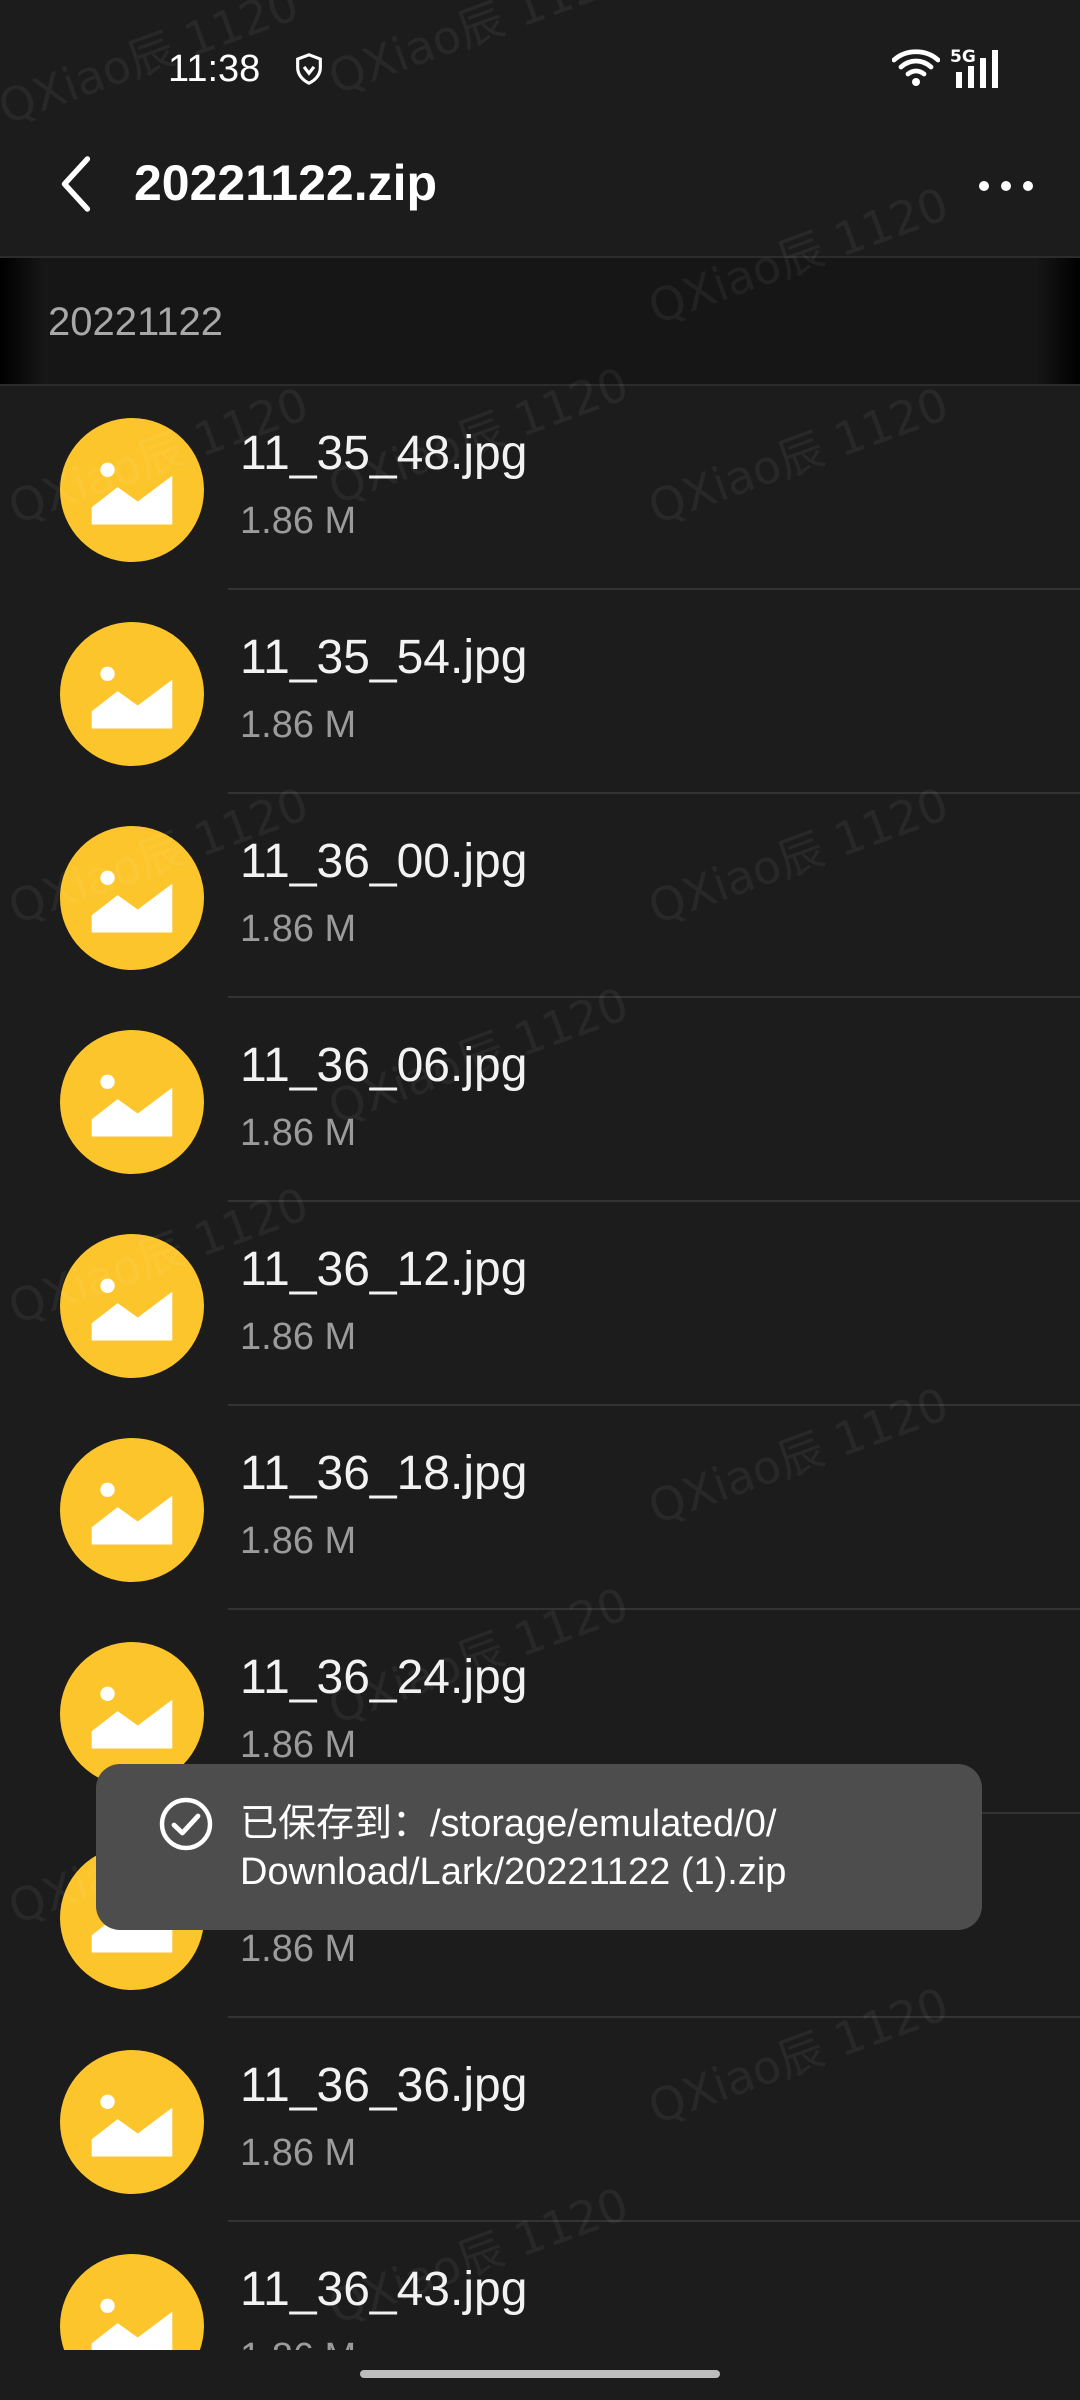 This screenshot has height=2400, width=1080. Describe the element at coordinates (384, 2085) in the screenshot. I see `file-name: 11_36_36.jpg` at that location.